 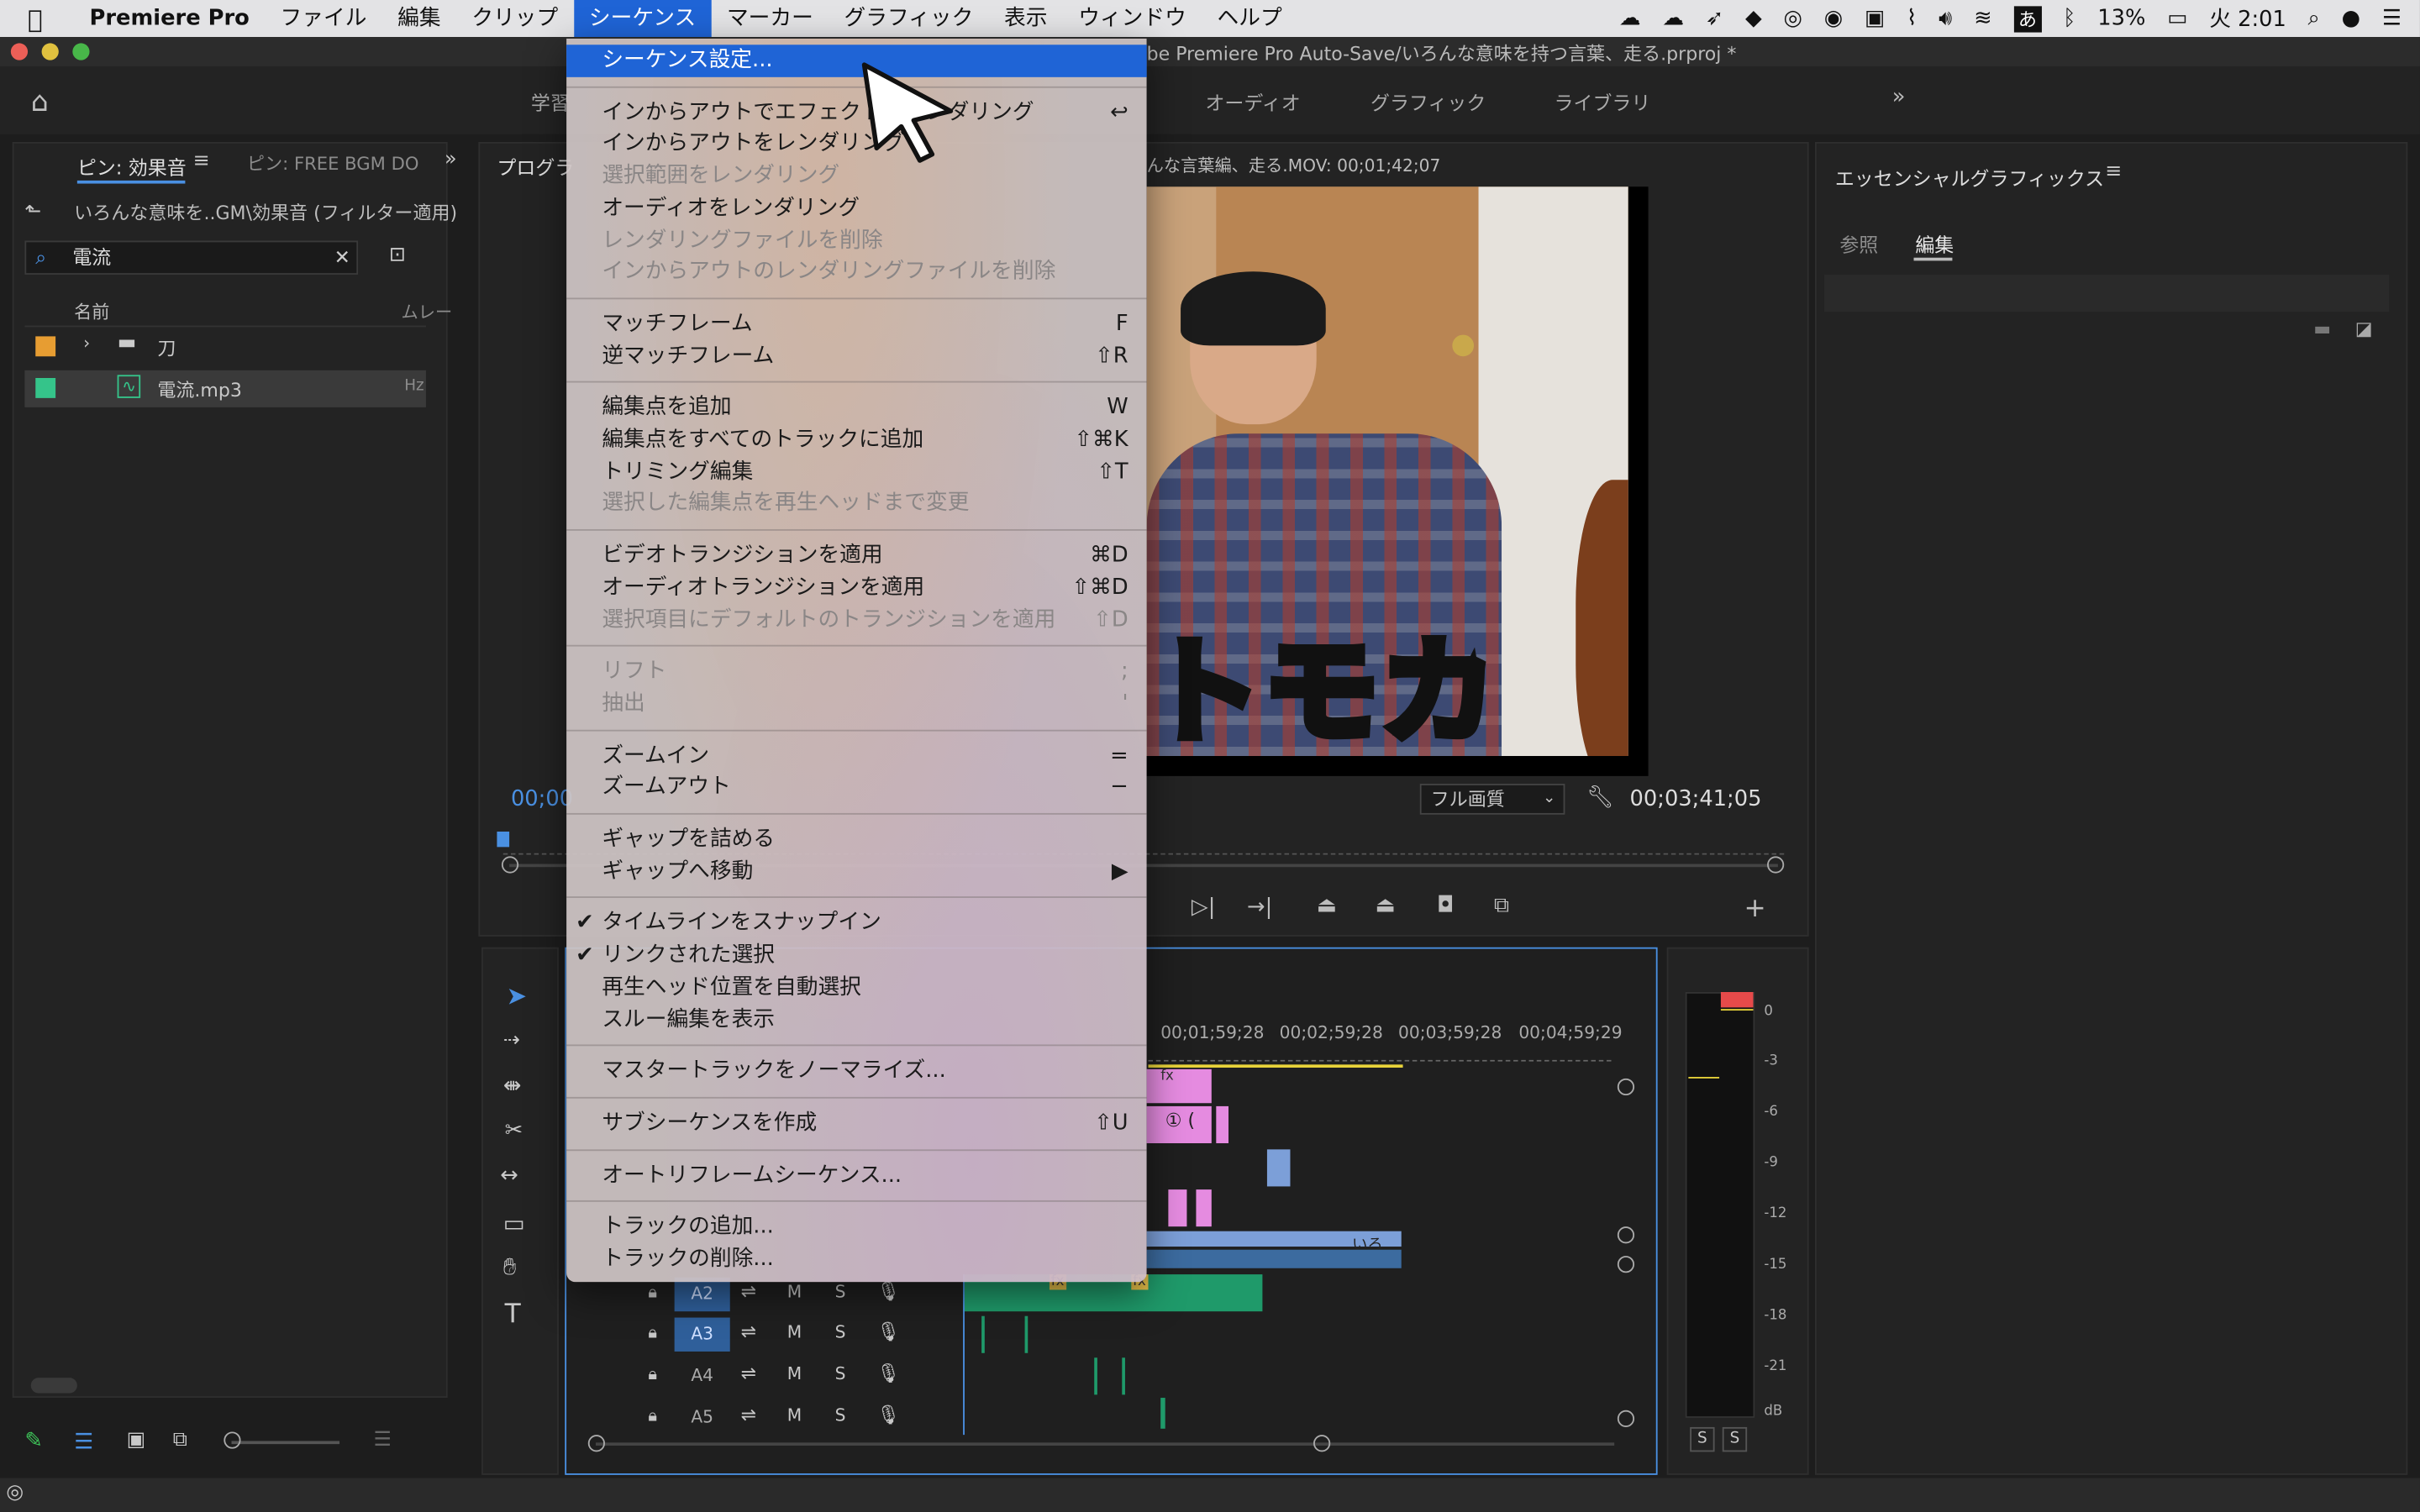 I want to click on timeline-horizontal-scrollbar, so click(x=1105, y=1444).